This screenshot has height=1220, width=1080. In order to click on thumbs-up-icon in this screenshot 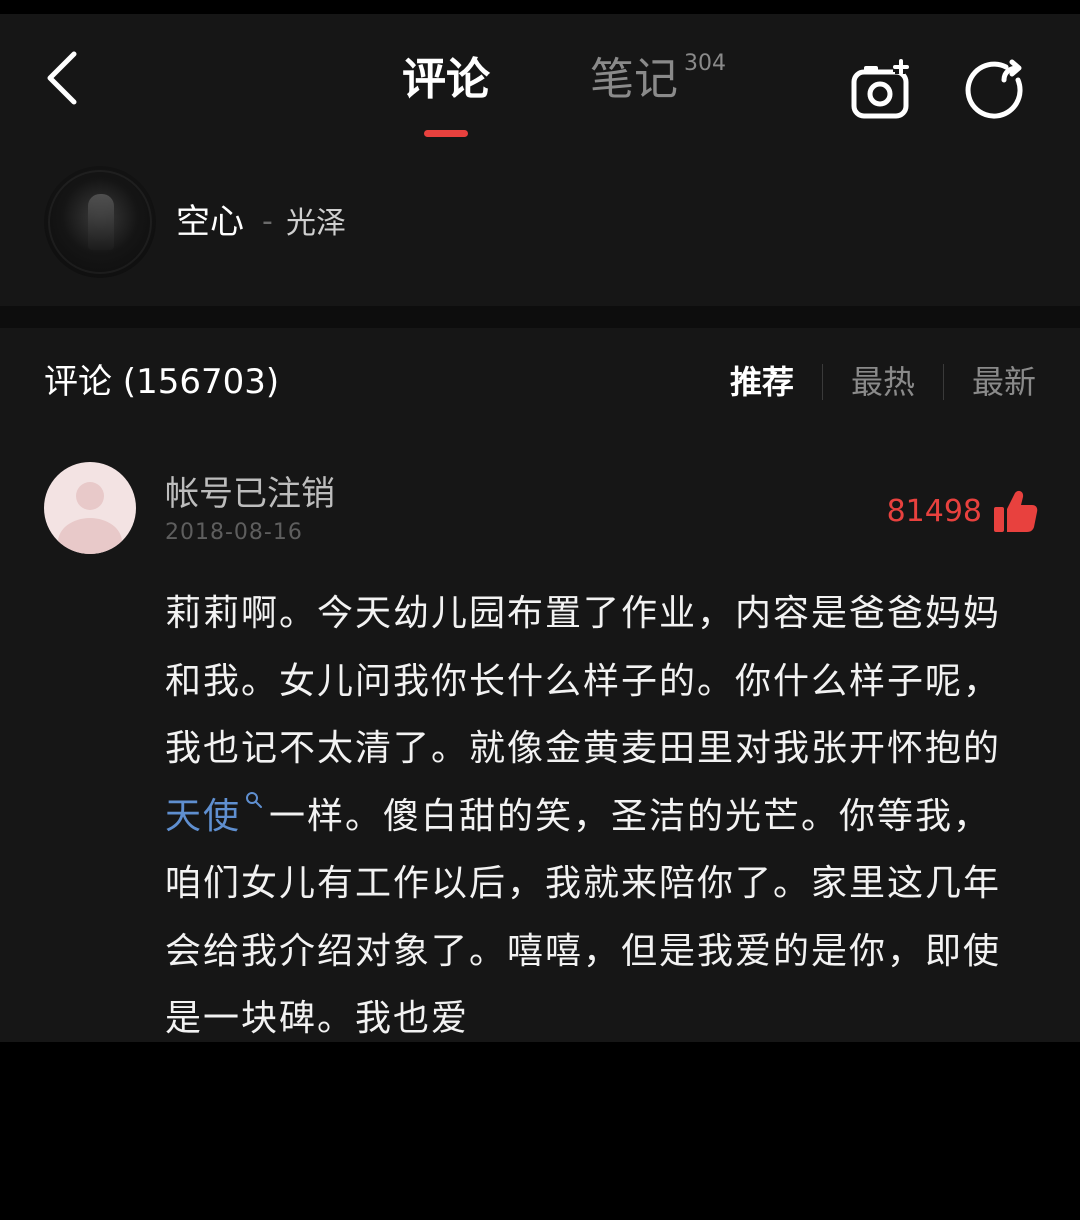, I will do `click(1016, 511)`.